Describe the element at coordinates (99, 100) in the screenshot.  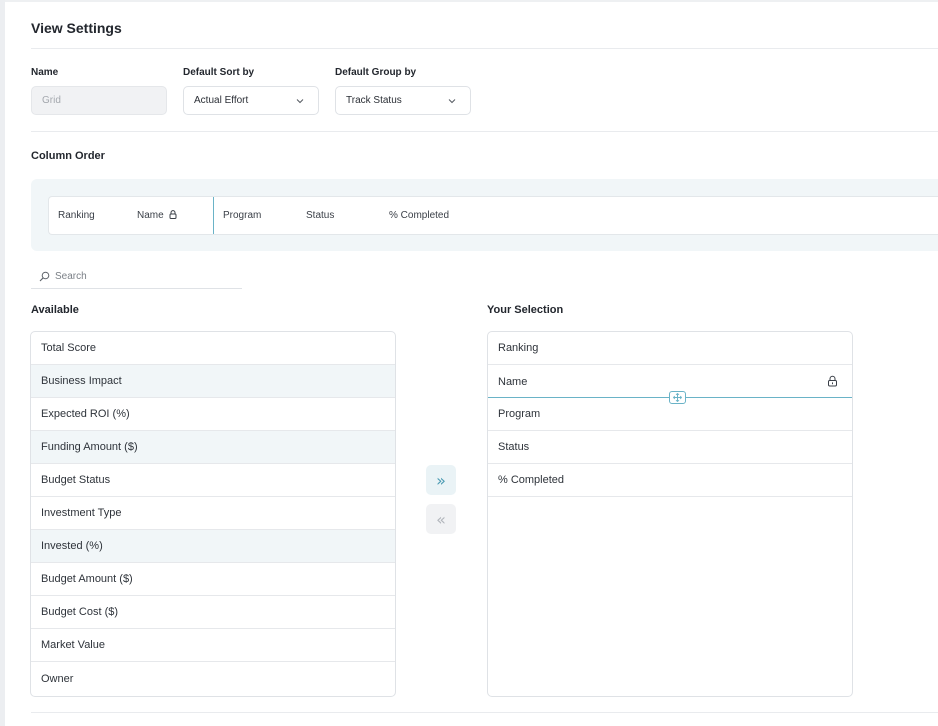
I see `name-field: Grid` at that location.